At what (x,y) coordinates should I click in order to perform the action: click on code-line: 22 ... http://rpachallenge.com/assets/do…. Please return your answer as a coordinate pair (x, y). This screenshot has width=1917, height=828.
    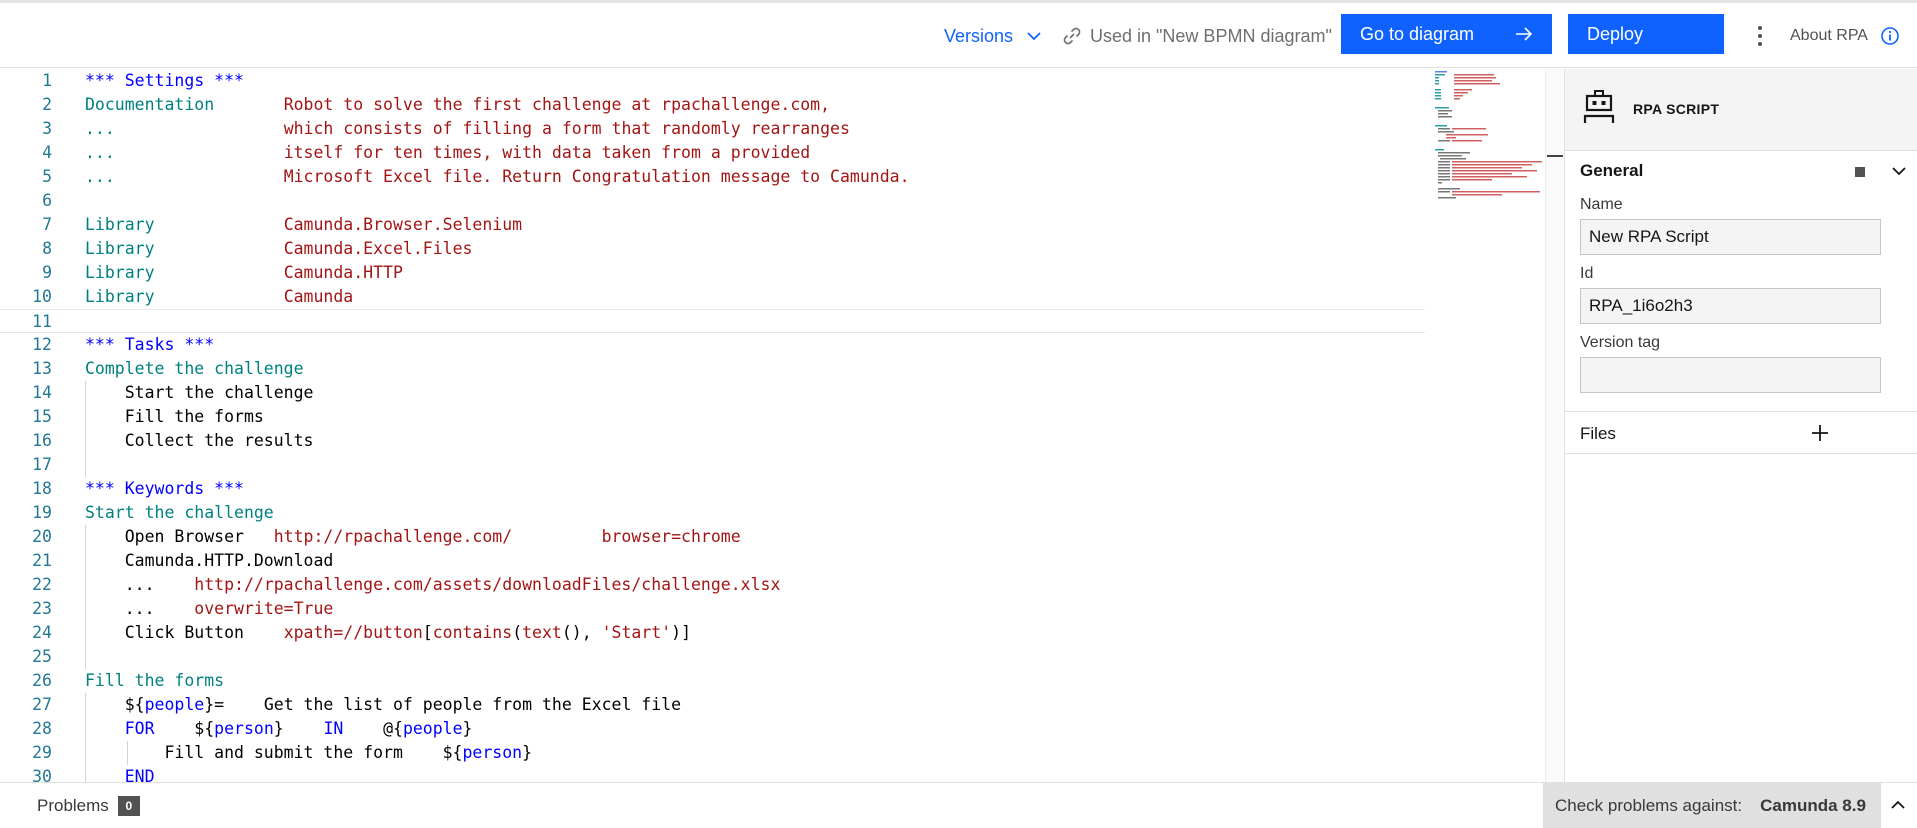
    Looking at the image, I should click on (712, 585).